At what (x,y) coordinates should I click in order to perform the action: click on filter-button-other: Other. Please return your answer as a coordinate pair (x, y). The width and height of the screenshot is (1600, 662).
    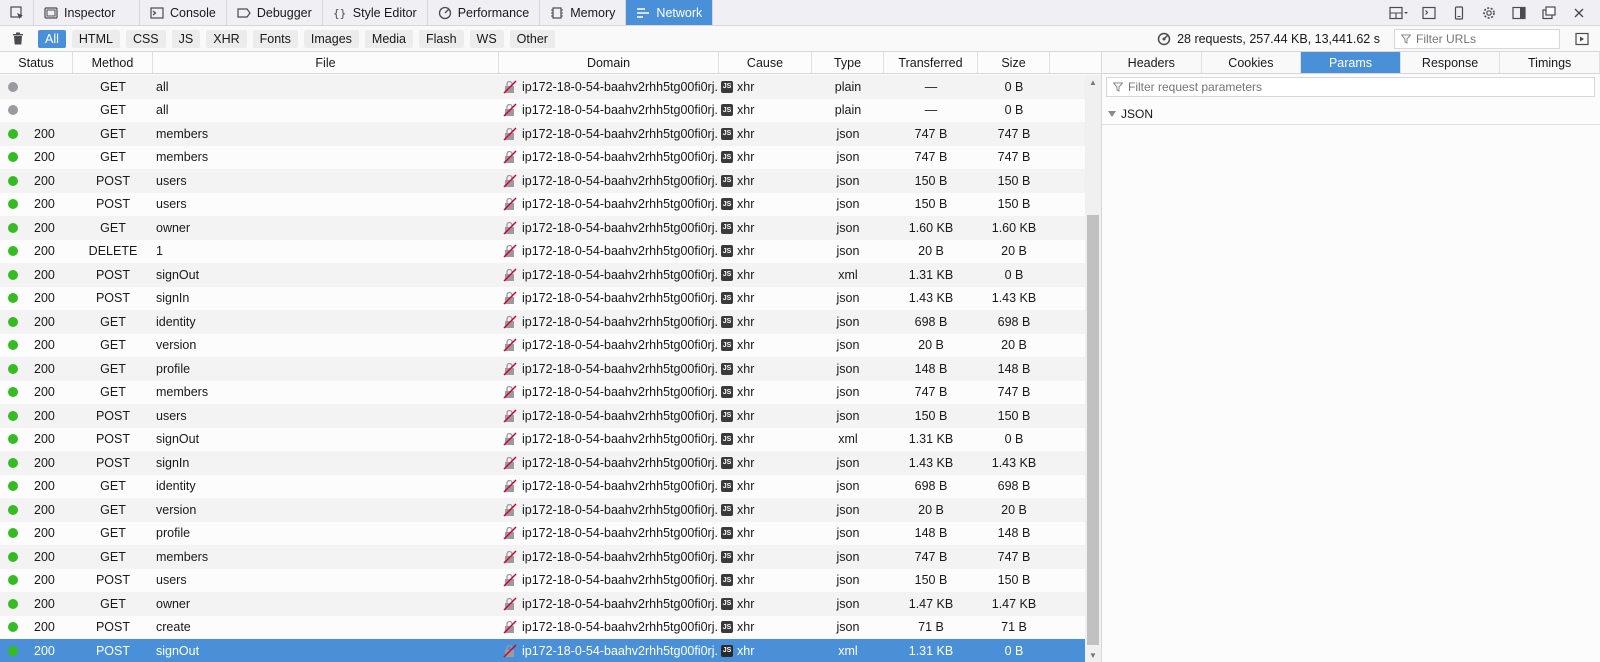
    Looking at the image, I should click on (532, 38).